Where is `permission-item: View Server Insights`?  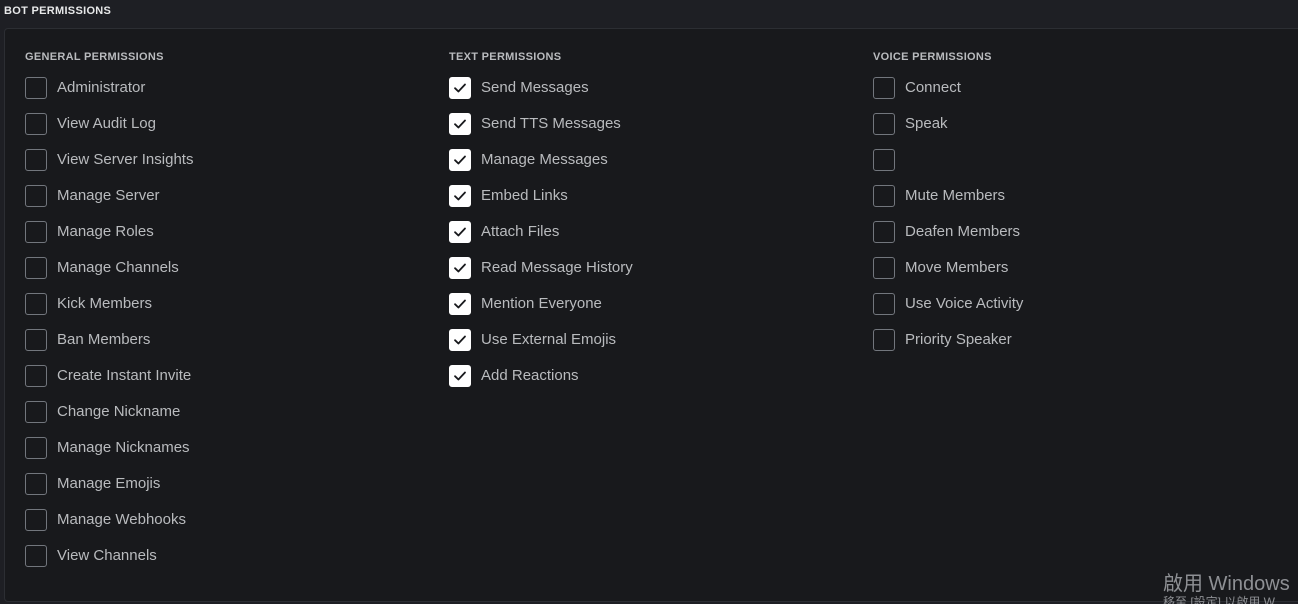 permission-item: View Server Insights is located at coordinates (109, 167).